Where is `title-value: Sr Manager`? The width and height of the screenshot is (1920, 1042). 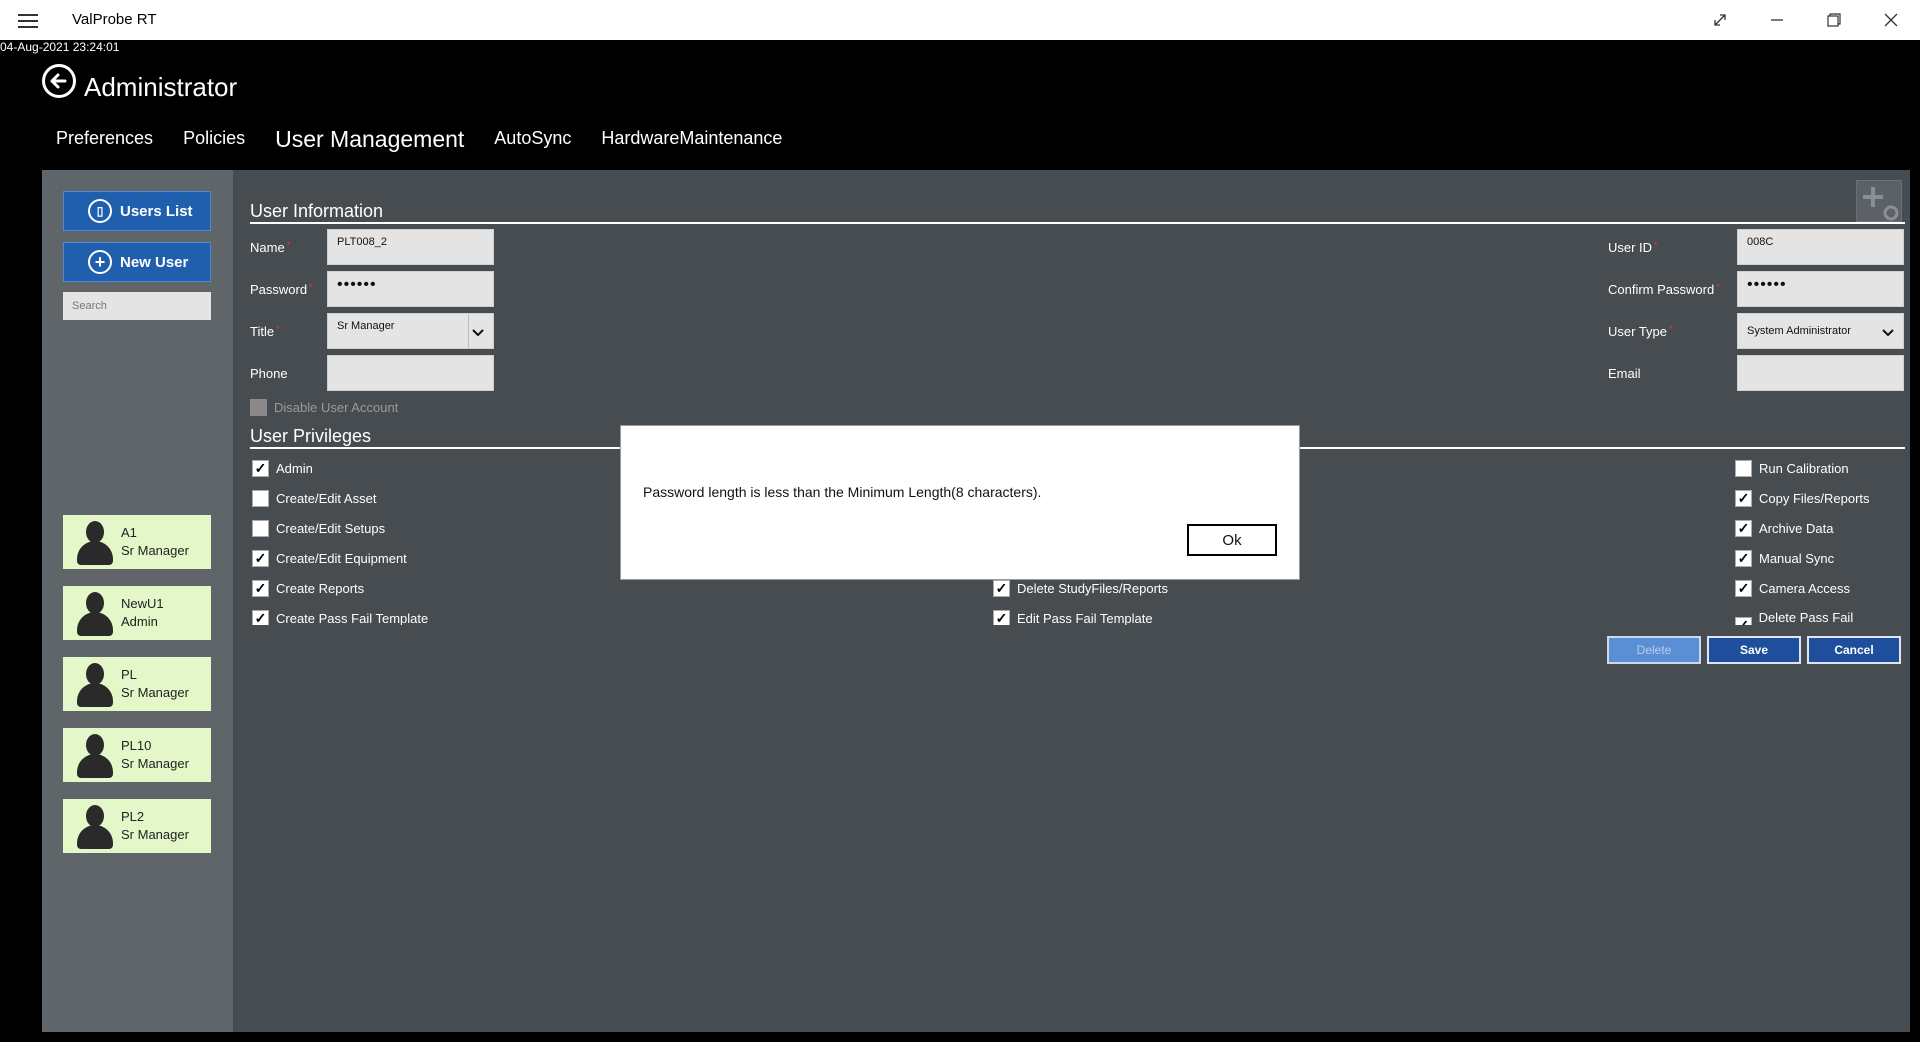
title-value: Sr Manager is located at coordinates (366, 326).